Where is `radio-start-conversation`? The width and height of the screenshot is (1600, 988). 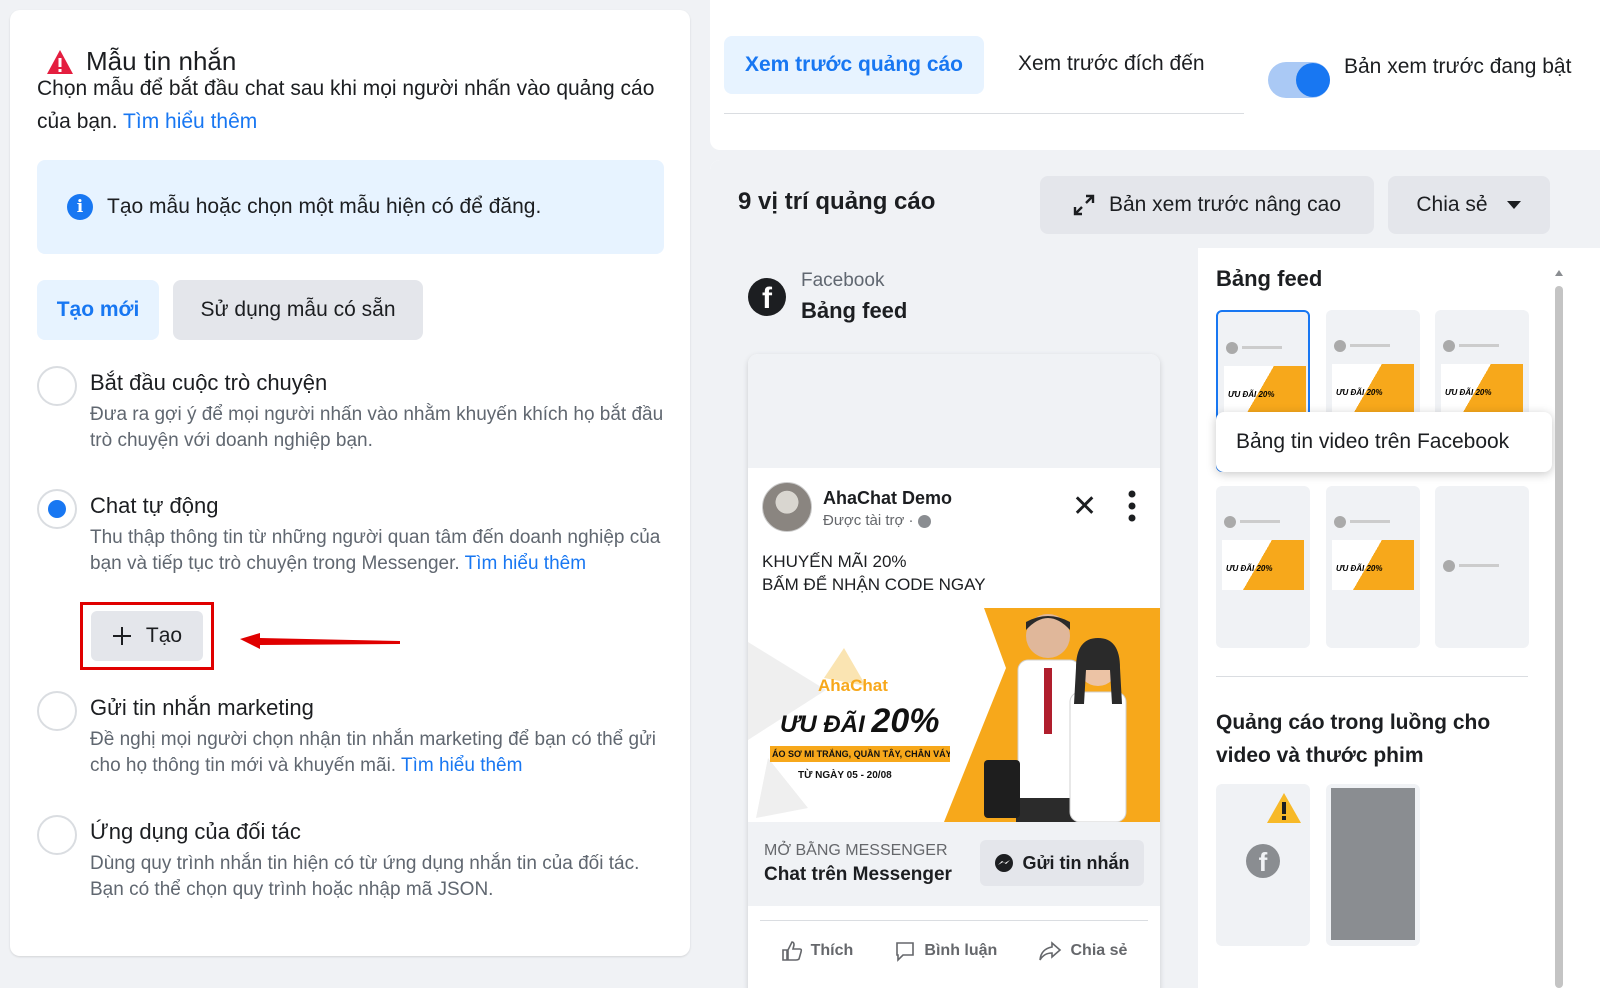 radio-start-conversation is located at coordinates (57, 386).